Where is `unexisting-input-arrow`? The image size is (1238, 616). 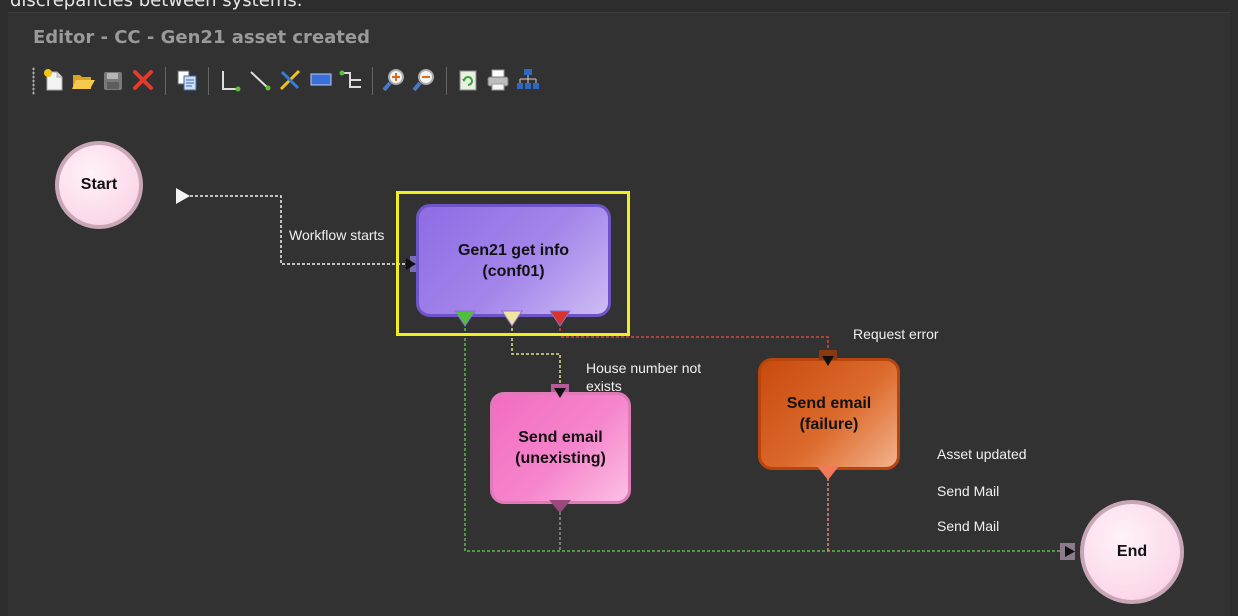
unexisting-input-arrow is located at coordinates (560, 393).